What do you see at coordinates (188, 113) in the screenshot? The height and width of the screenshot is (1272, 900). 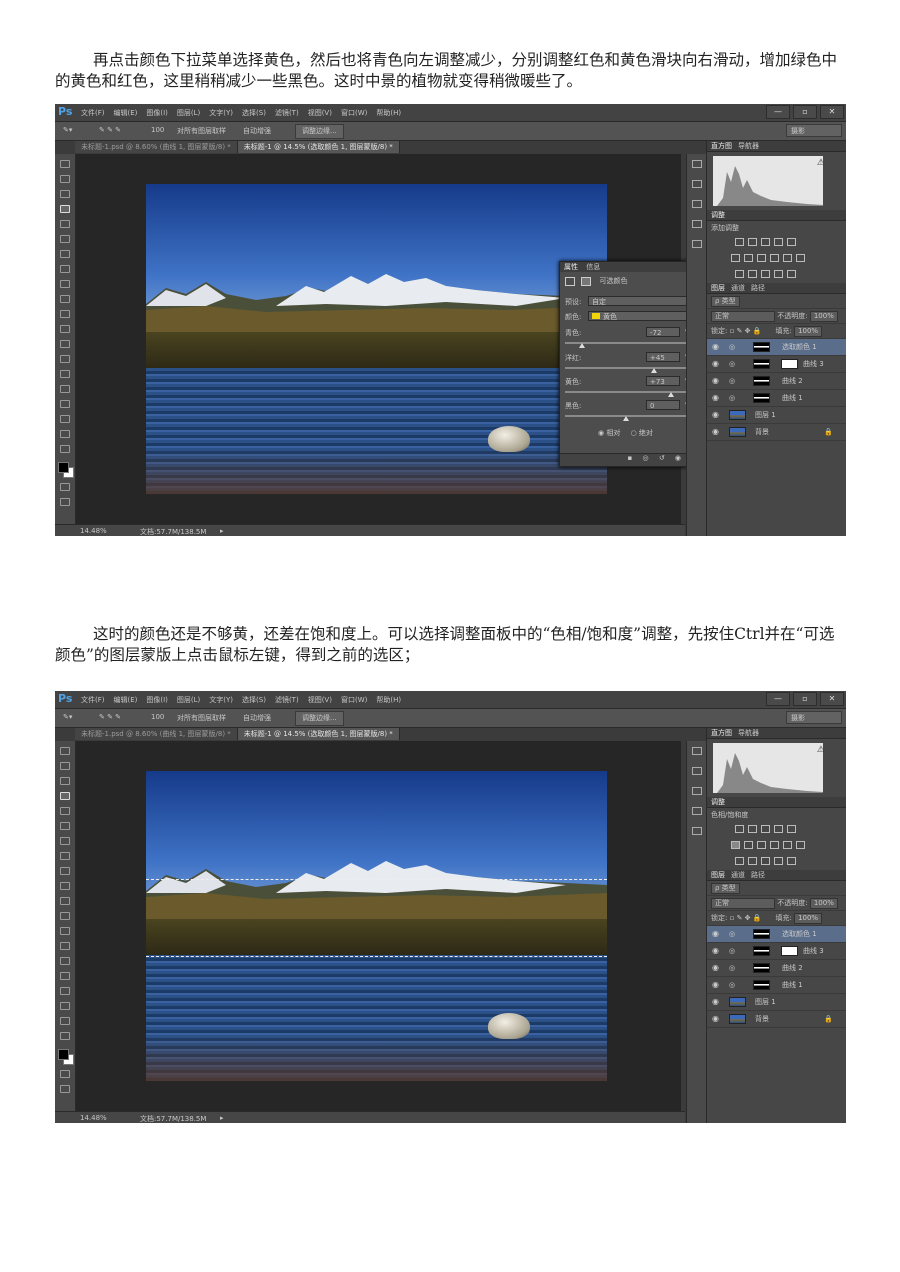 I see `menu-layer: 图层(L)` at bounding box center [188, 113].